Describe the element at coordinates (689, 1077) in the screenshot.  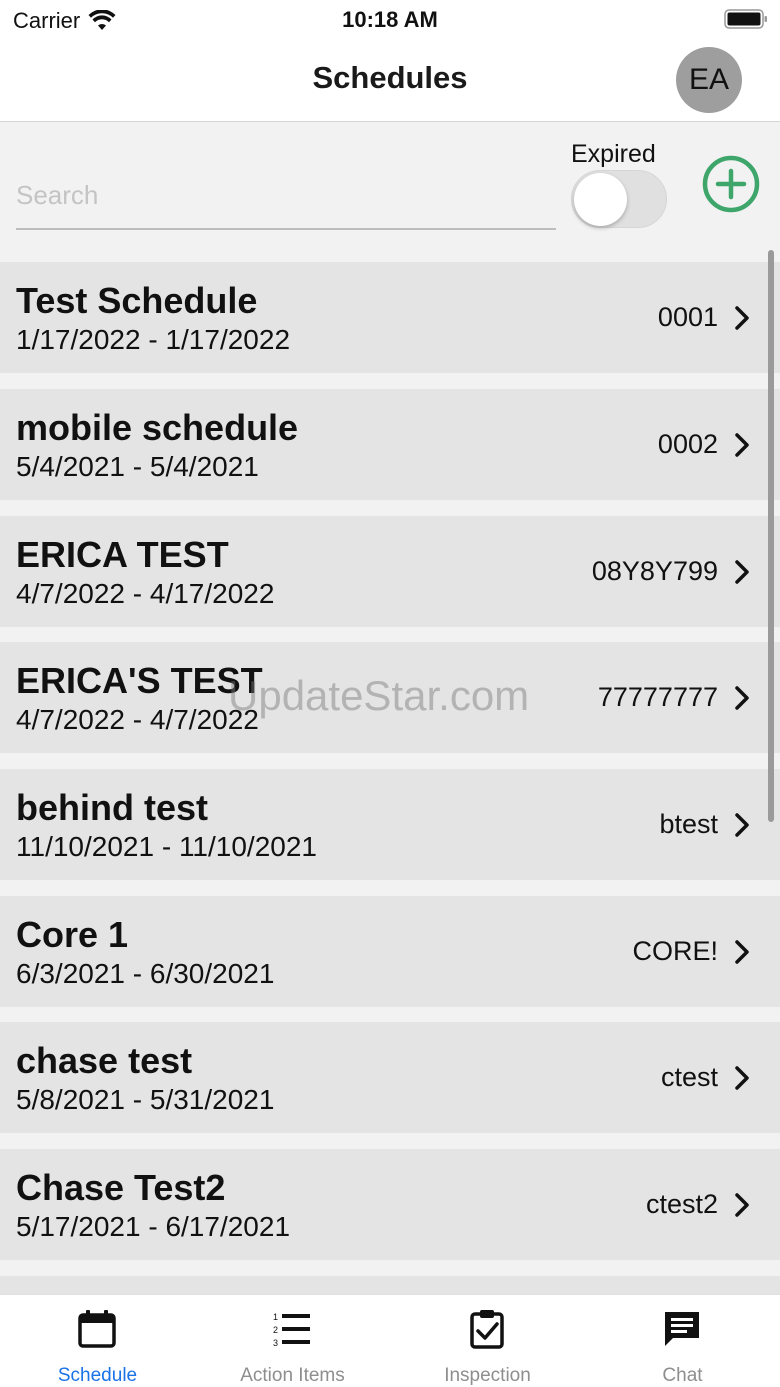
I see `schedule-code: ctest` at that location.